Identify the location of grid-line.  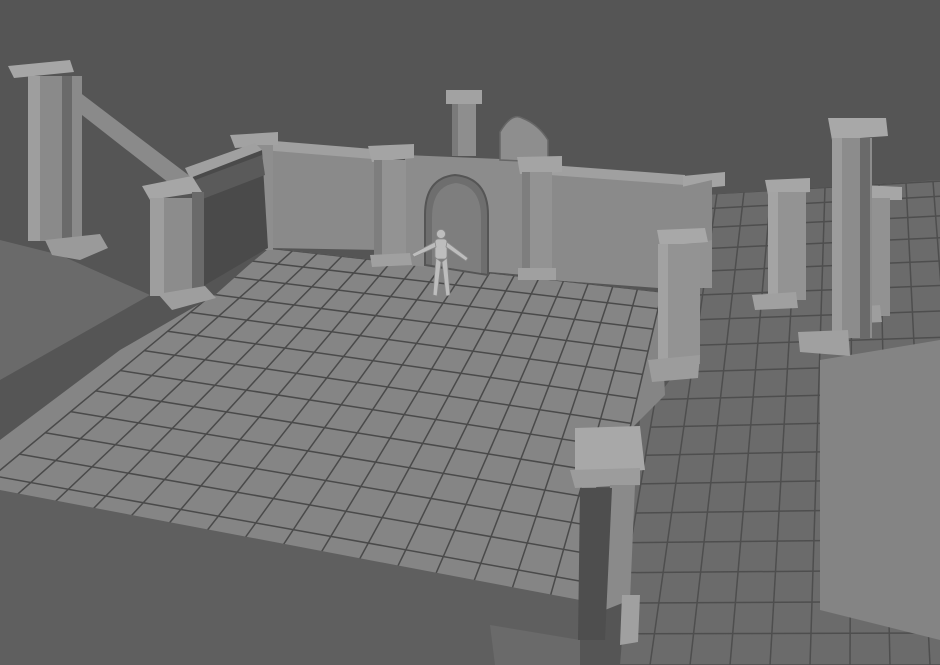
(780, 633).